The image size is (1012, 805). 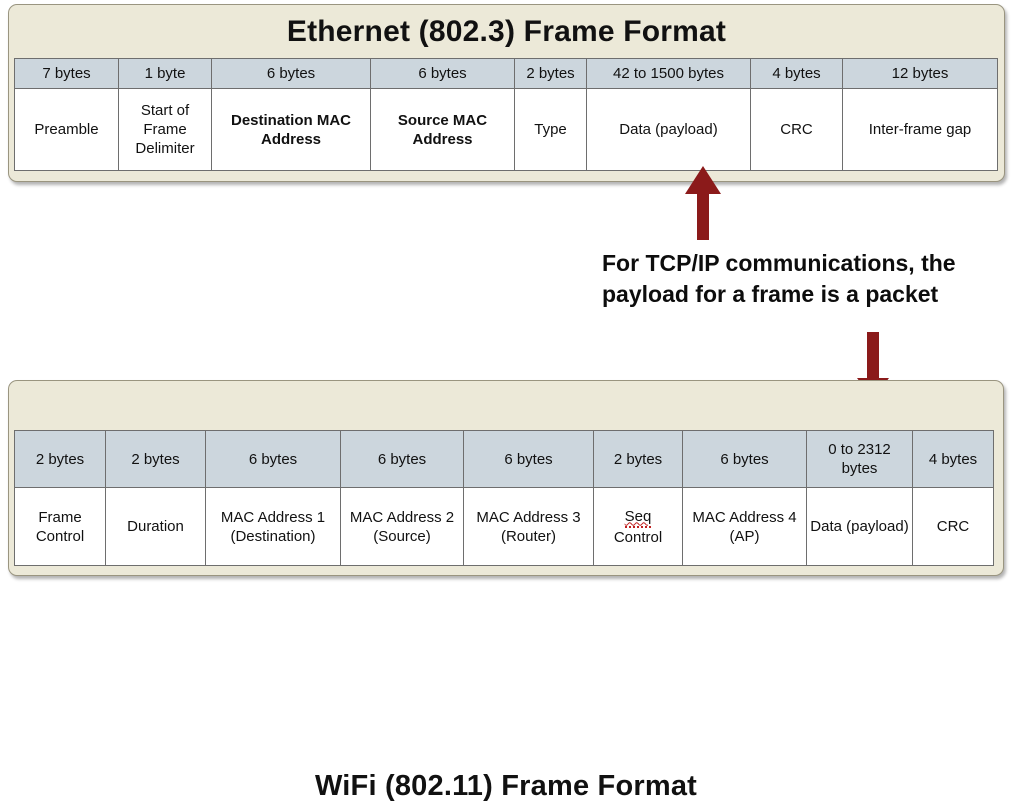 I want to click on ethernet-size-cell: 7 bytes, so click(x=66, y=73).